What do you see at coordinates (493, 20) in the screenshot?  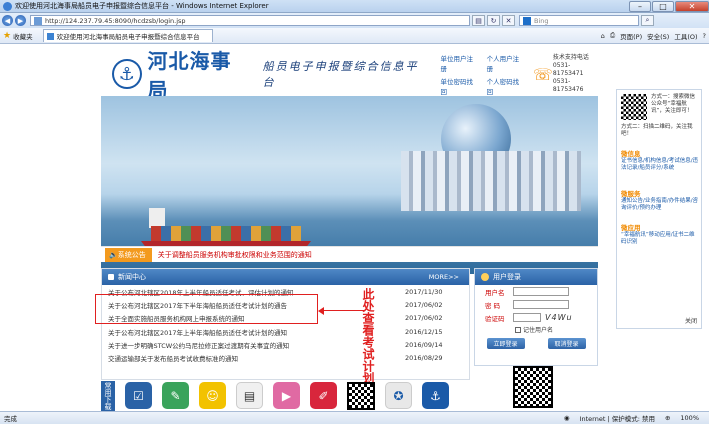 I see `refresh-icon: ↻` at bounding box center [493, 20].